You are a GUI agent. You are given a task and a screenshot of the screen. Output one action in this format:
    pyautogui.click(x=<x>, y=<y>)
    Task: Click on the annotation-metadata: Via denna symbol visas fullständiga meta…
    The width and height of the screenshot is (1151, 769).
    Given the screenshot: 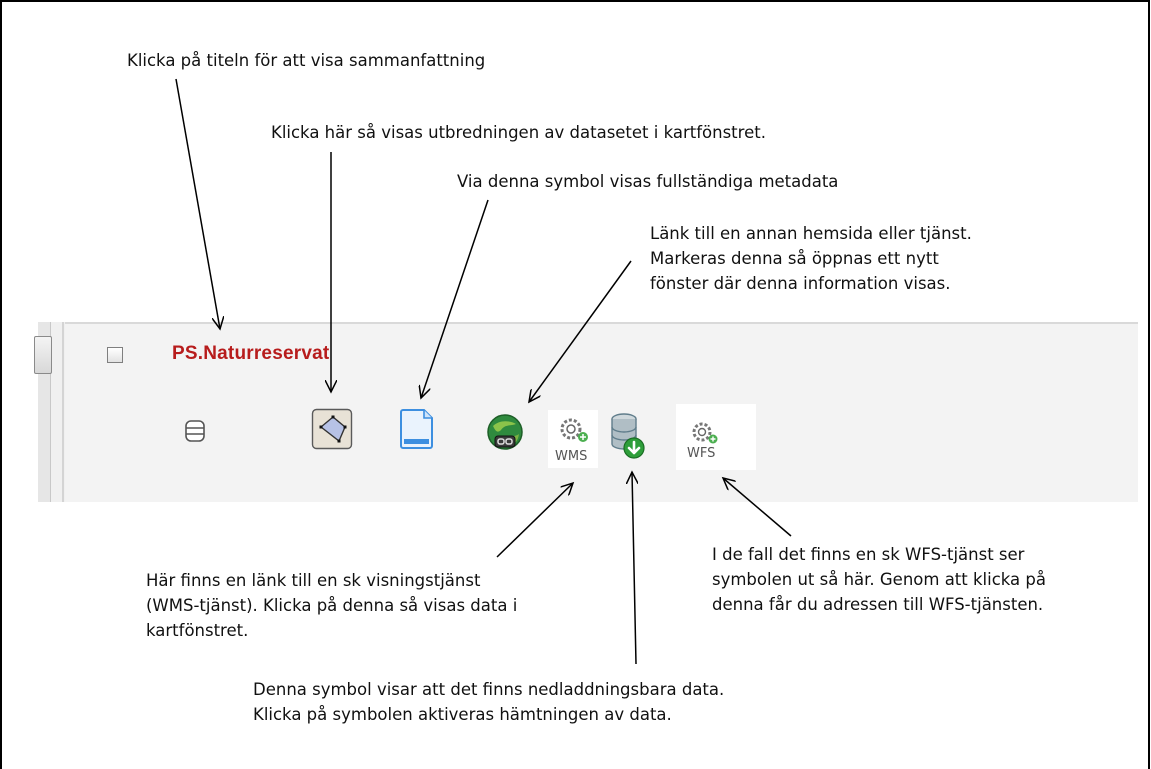 What is the action you would take?
    pyautogui.click(x=648, y=181)
    